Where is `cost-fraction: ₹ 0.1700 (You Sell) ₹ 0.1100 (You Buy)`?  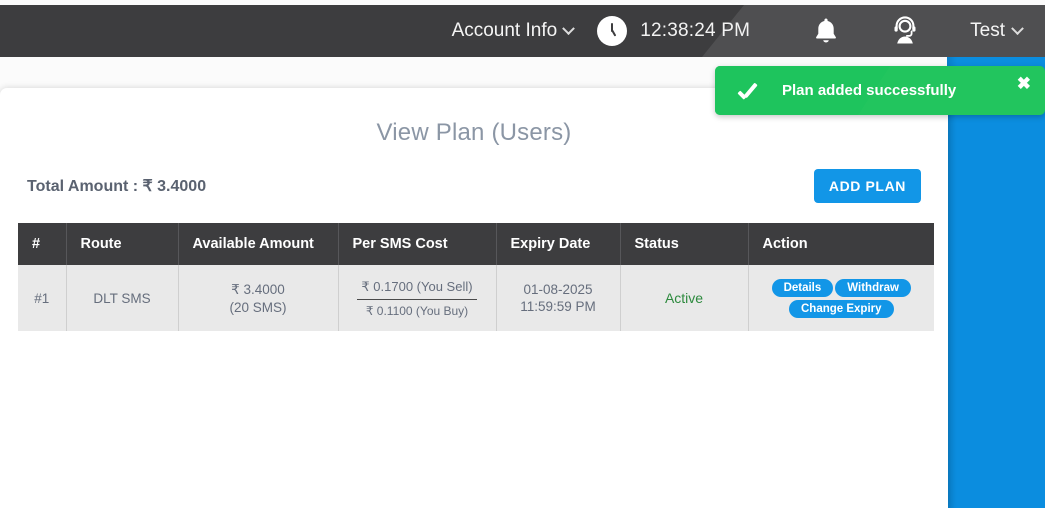
cost-fraction: ₹ 0.1700 (You Sell) ₹ 0.1100 (You Buy) is located at coordinates (417, 298).